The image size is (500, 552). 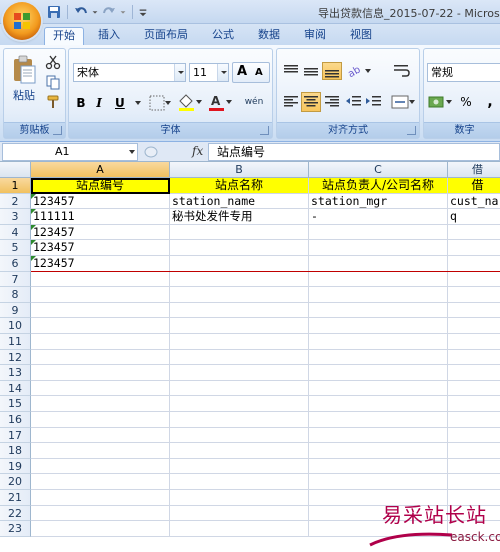 What do you see at coordinates (151, 152) in the screenshot?
I see `splitter-handle-icon` at bounding box center [151, 152].